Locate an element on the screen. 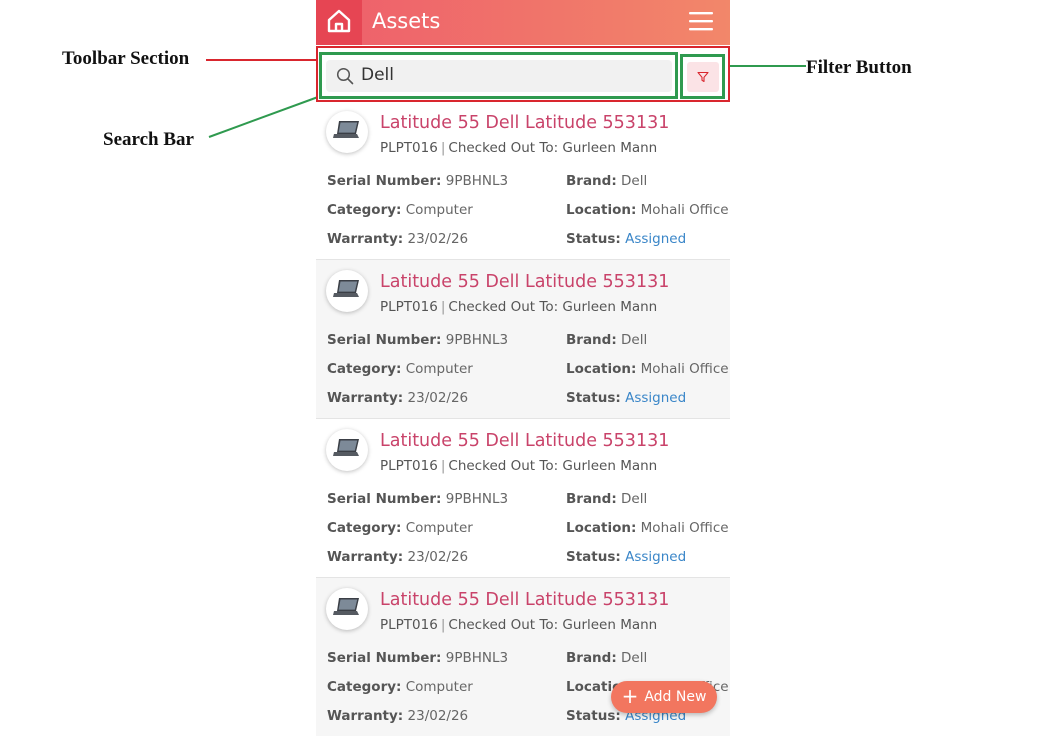  home-icon is located at coordinates (339, 23).